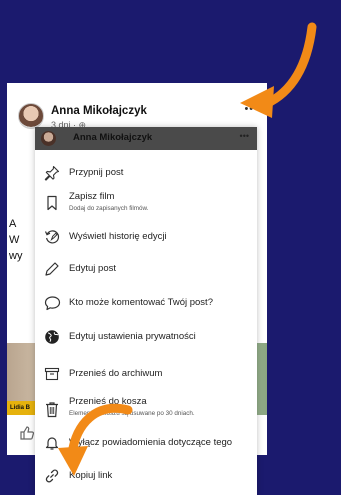  I want to click on top-arrow-head, so click(257, 102).